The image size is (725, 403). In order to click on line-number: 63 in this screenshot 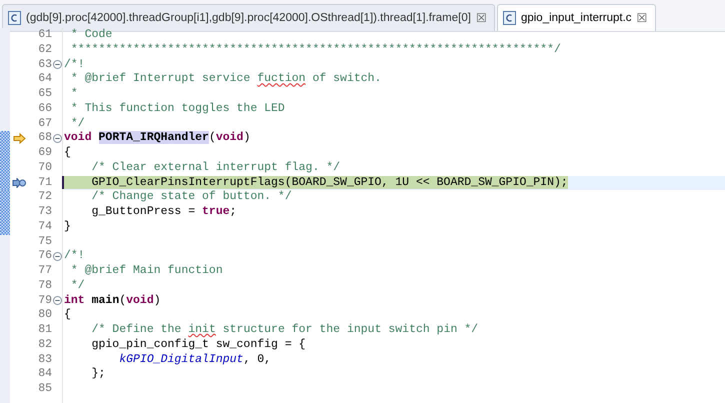, I will do `click(45, 64)`.